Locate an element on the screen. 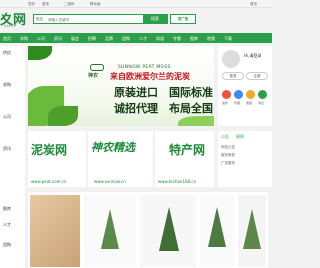 The height and width of the screenshot is (268, 320). nav-item-download: 下载 is located at coordinates (228, 39).